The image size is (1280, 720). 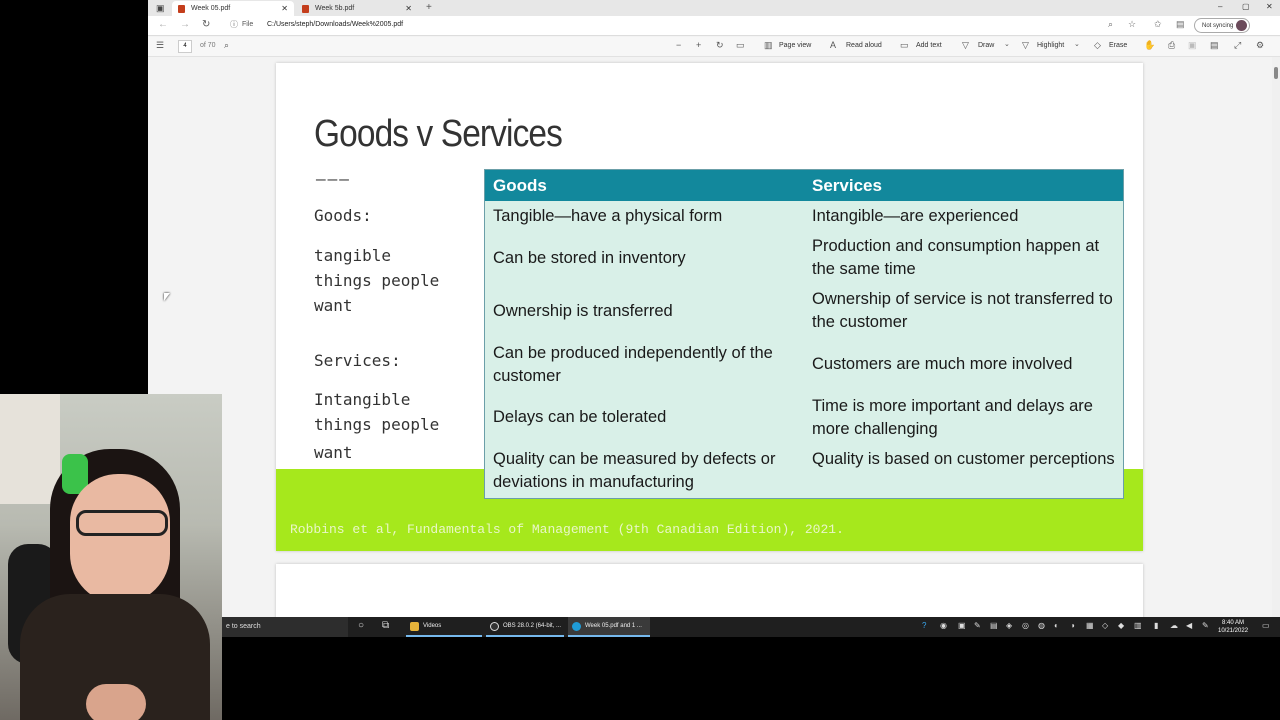 What do you see at coordinates (353, 255) in the screenshot?
I see `goods-definition-line-1: tangible` at bounding box center [353, 255].